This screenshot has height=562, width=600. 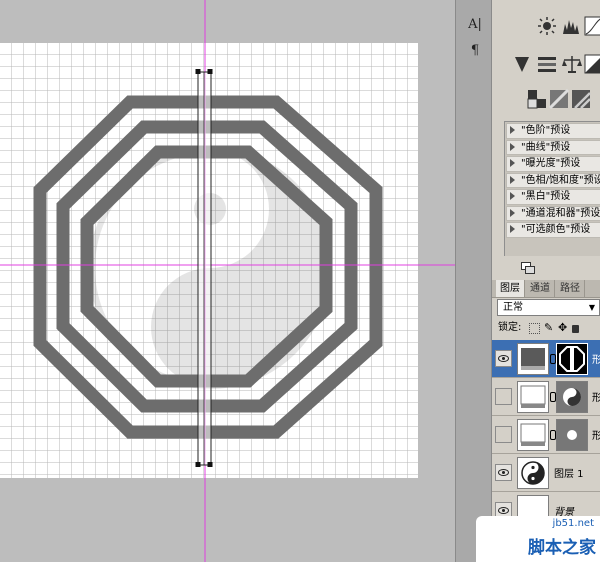 I want to click on paragraph-panel-icon: ¶, so click(x=475, y=51).